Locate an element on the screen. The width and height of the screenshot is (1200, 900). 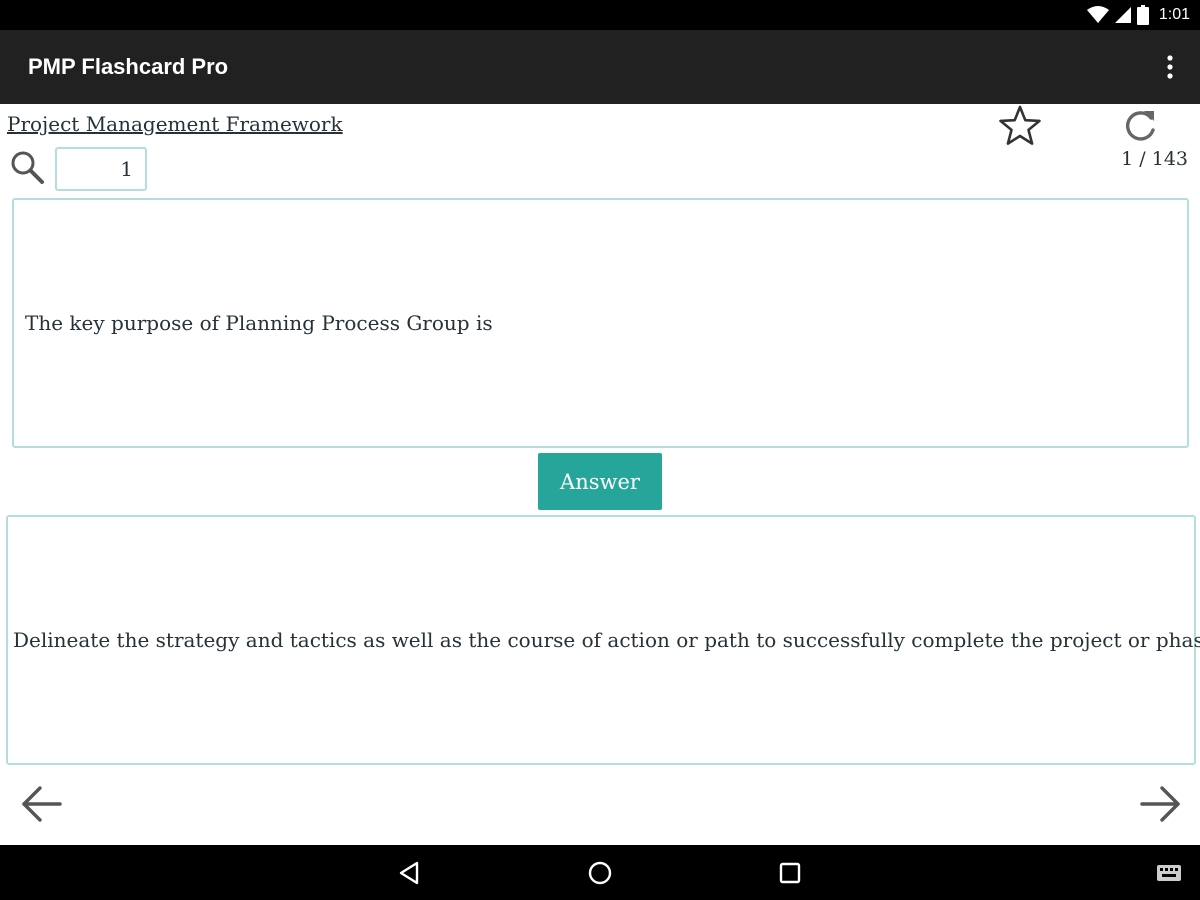
back-icon is located at coordinates (410, 873).